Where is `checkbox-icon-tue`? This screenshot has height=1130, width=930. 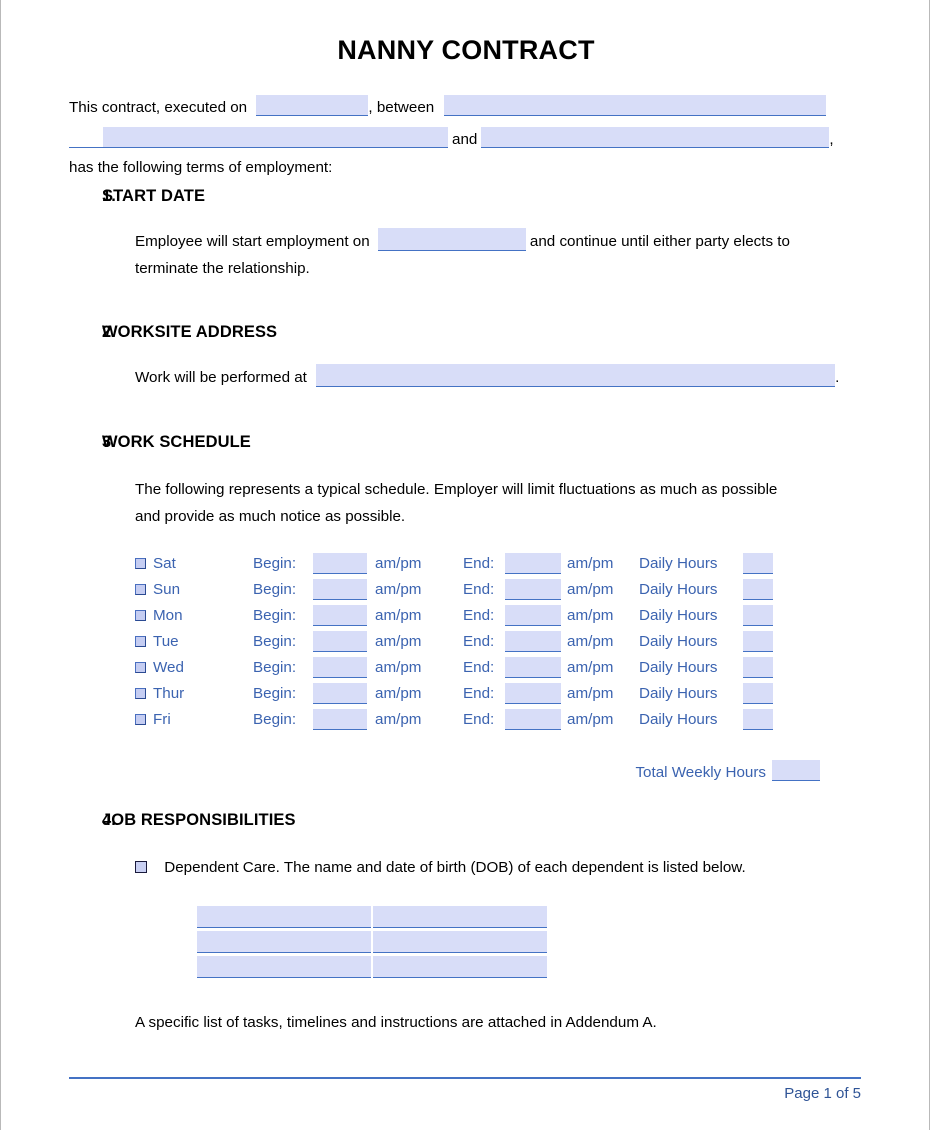 checkbox-icon-tue is located at coordinates (140, 641).